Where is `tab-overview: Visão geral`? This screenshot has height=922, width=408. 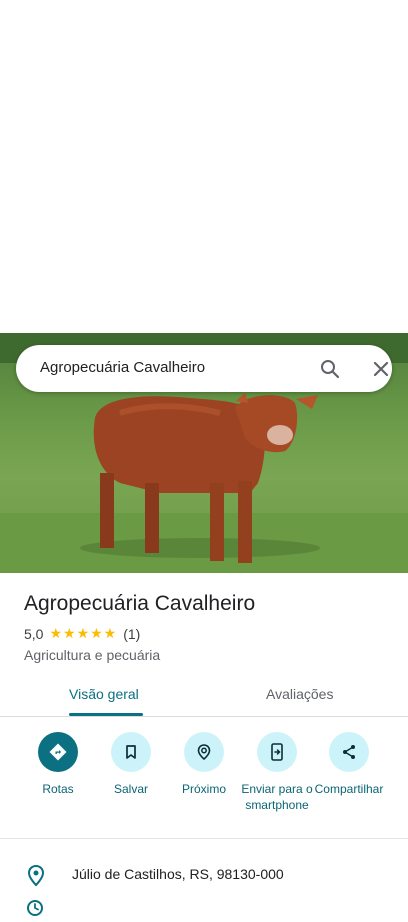
tab-overview: Visão geral is located at coordinates (104, 694).